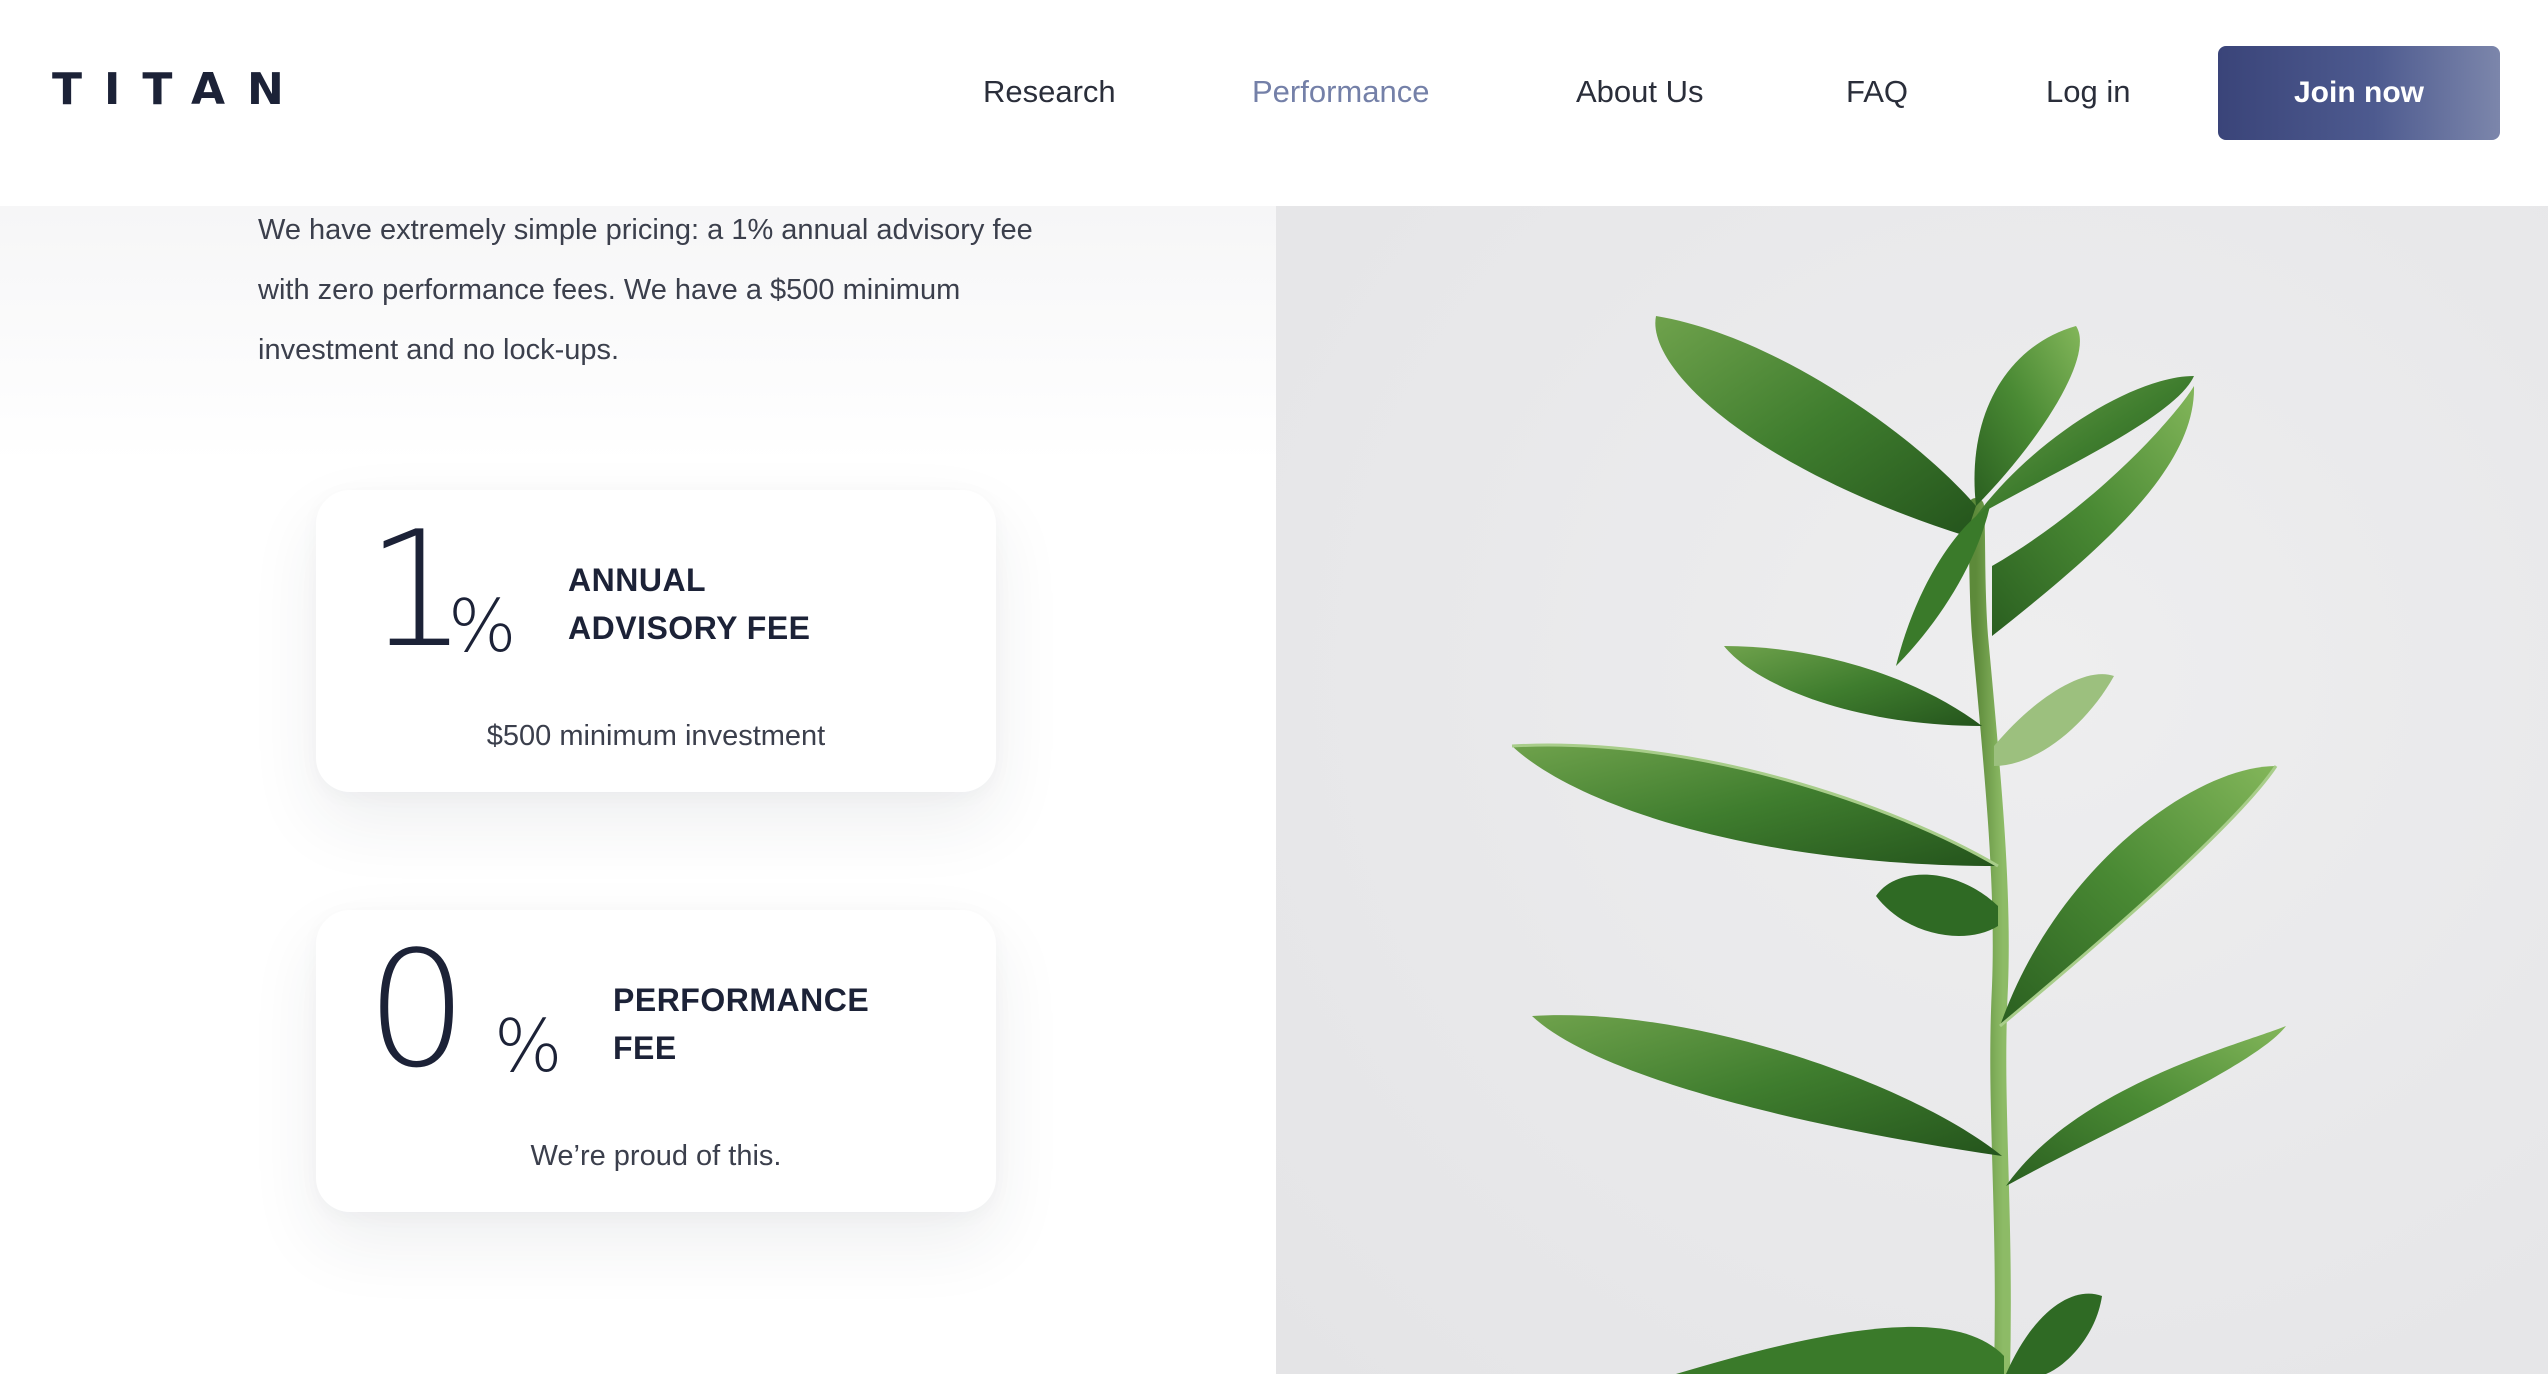 The image size is (2548, 1374). Describe the element at coordinates (637, 580) in the screenshot. I see `advisory-fee-label-line1: ANNUAL` at that location.